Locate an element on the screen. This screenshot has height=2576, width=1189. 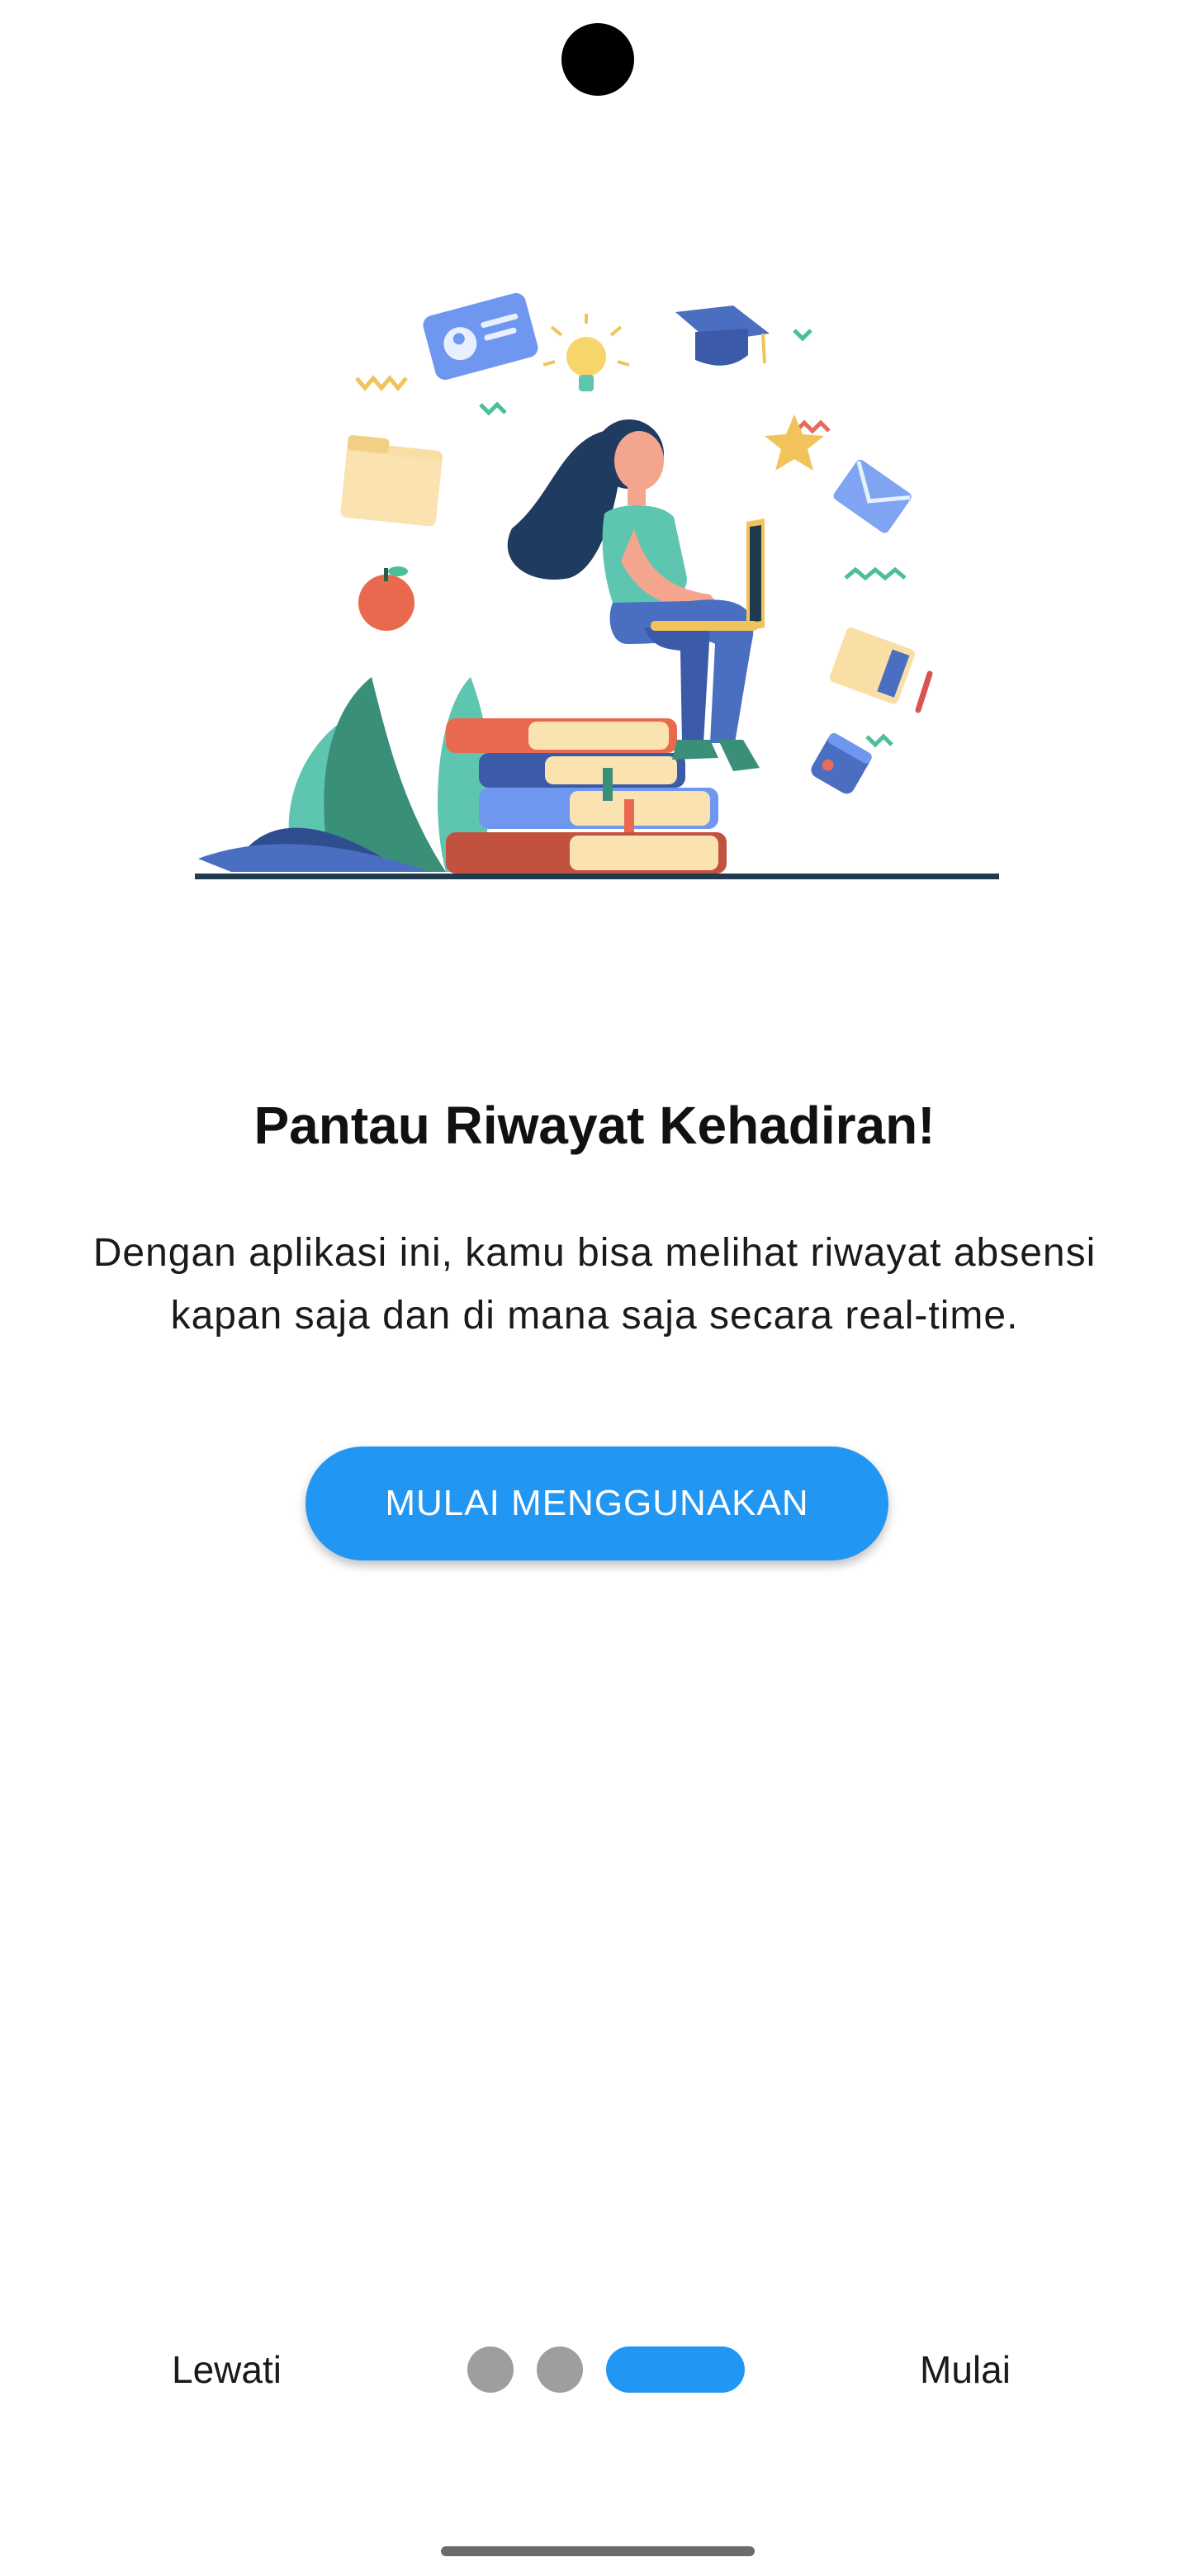
front-camera is located at coordinates (597, 59).